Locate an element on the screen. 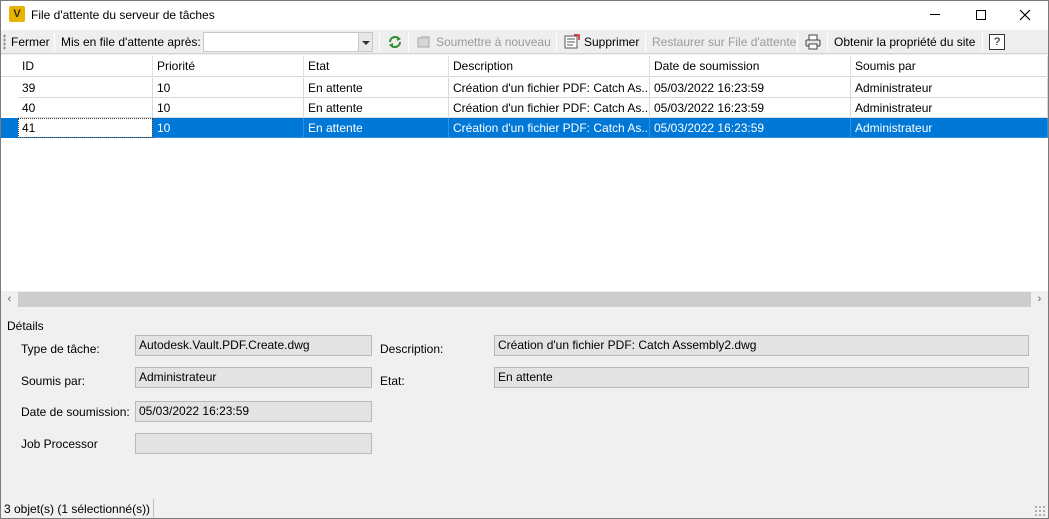  state-label: Etat: is located at coordinates (392, 381).